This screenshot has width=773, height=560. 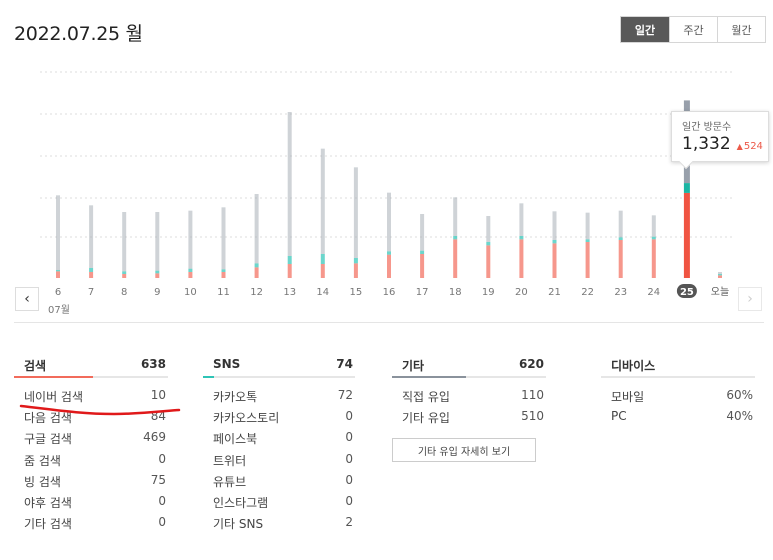 What do you see at coordinates (389, 292) in the screenshot?
I see `x-tick-label: 16` at bounding box center [389, 292].